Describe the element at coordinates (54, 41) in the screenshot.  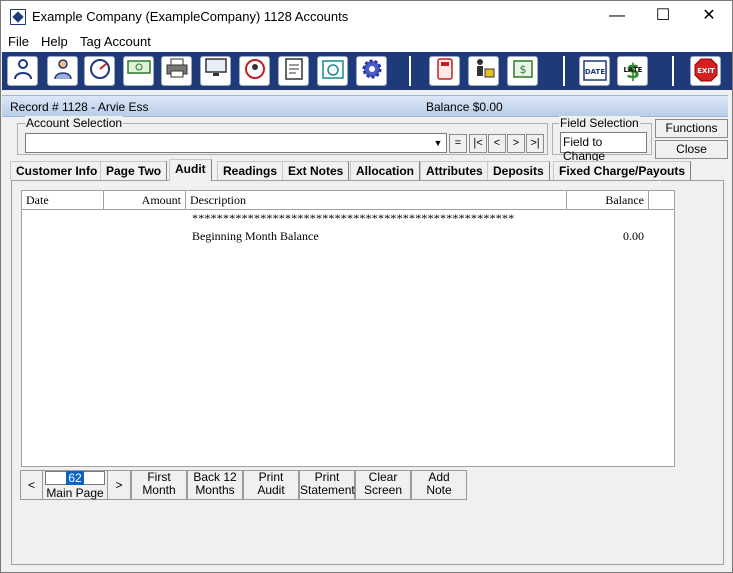
I see `menu-help: Help` at that location.